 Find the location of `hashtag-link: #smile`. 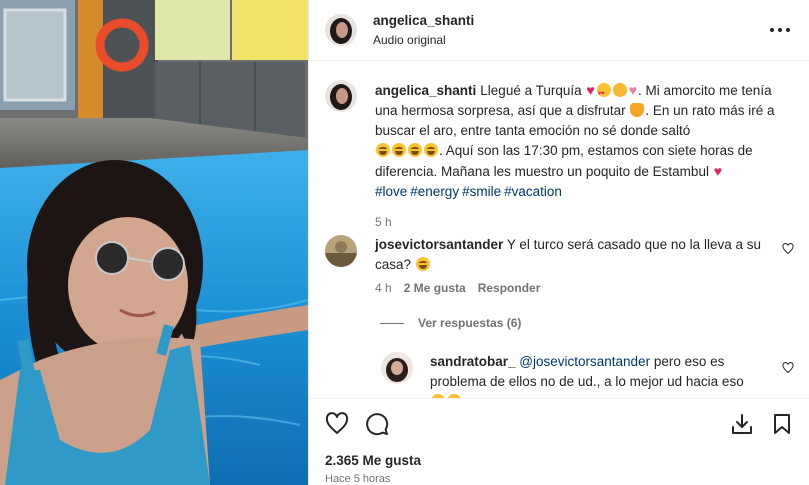

hashtag-link: #smile is located at coordinates (481, 191).